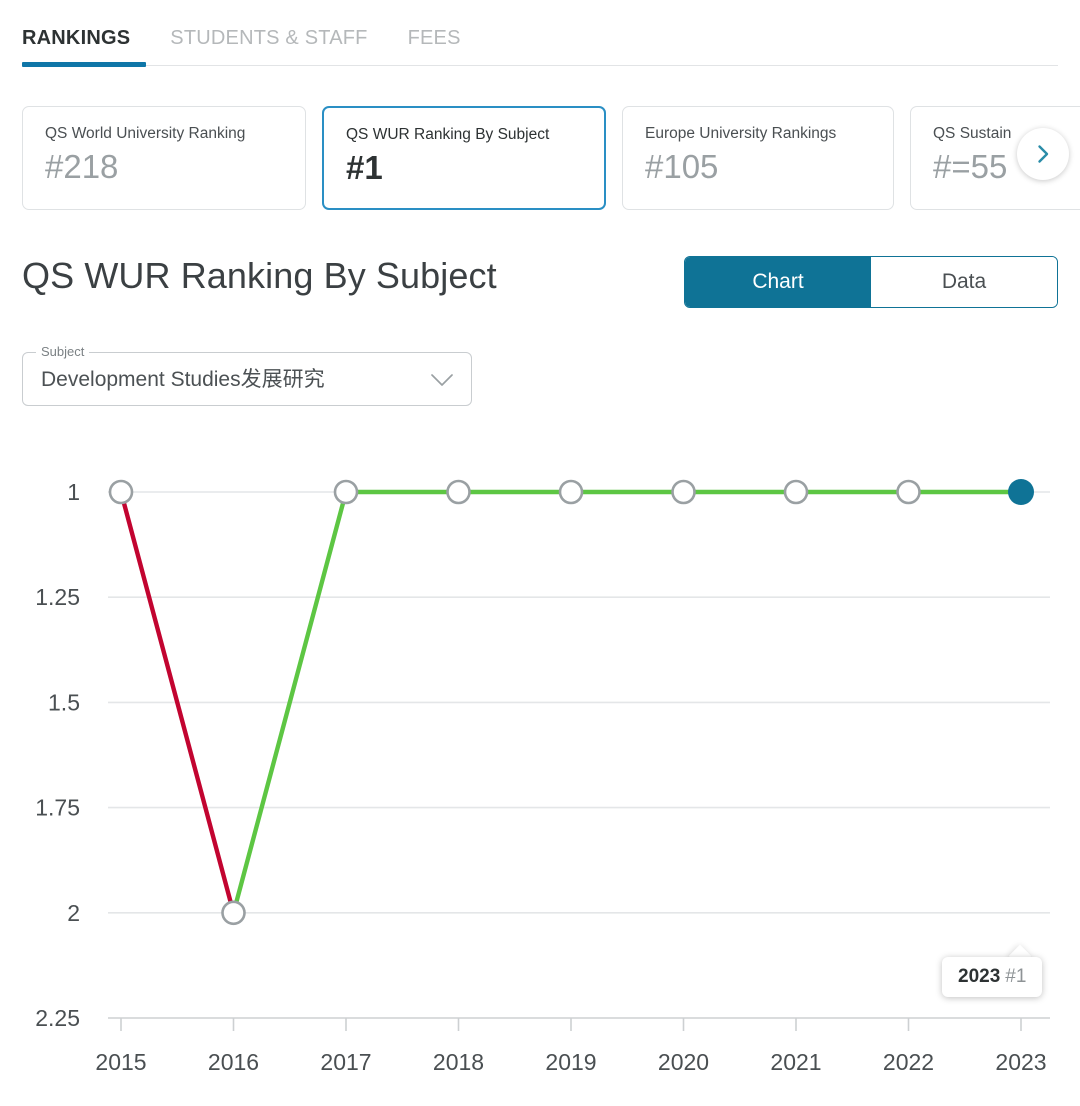  I want to click on ranking-card-title: QS WUR Ranking By Subject, so click(448, 134).